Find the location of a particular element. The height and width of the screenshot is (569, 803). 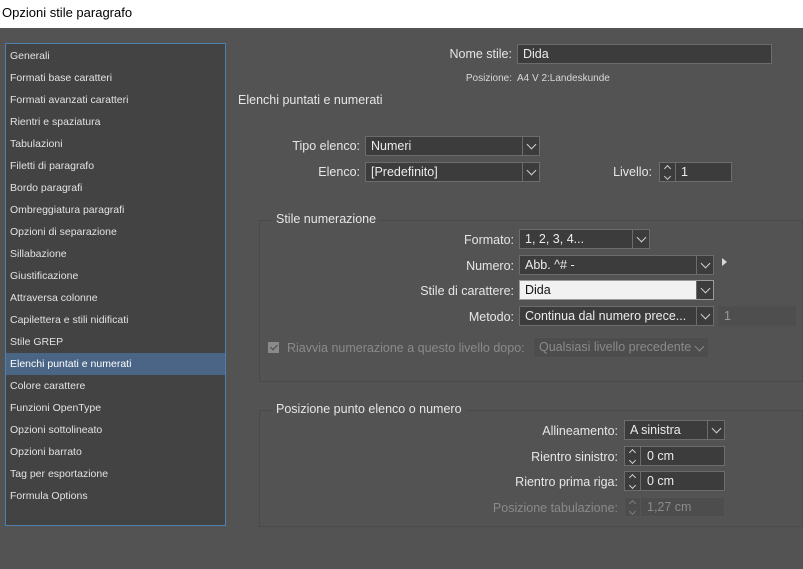

sidebar-item-separazione: Opzioni di separazione is located at coordinates (115, 232).